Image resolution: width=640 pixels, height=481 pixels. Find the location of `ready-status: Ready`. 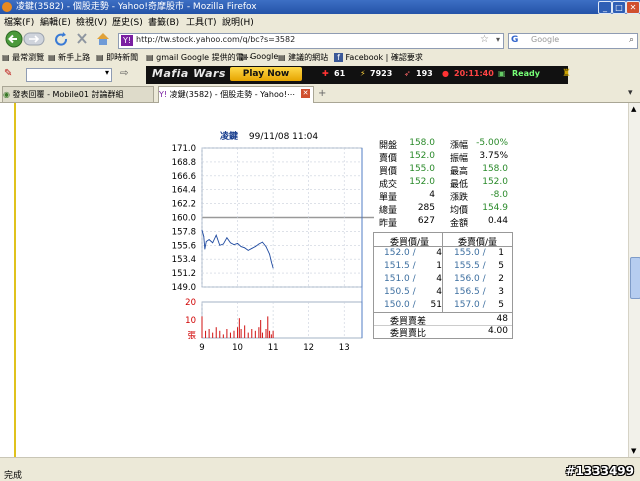

ready-status: Ready is located at coordinates (526, 73).